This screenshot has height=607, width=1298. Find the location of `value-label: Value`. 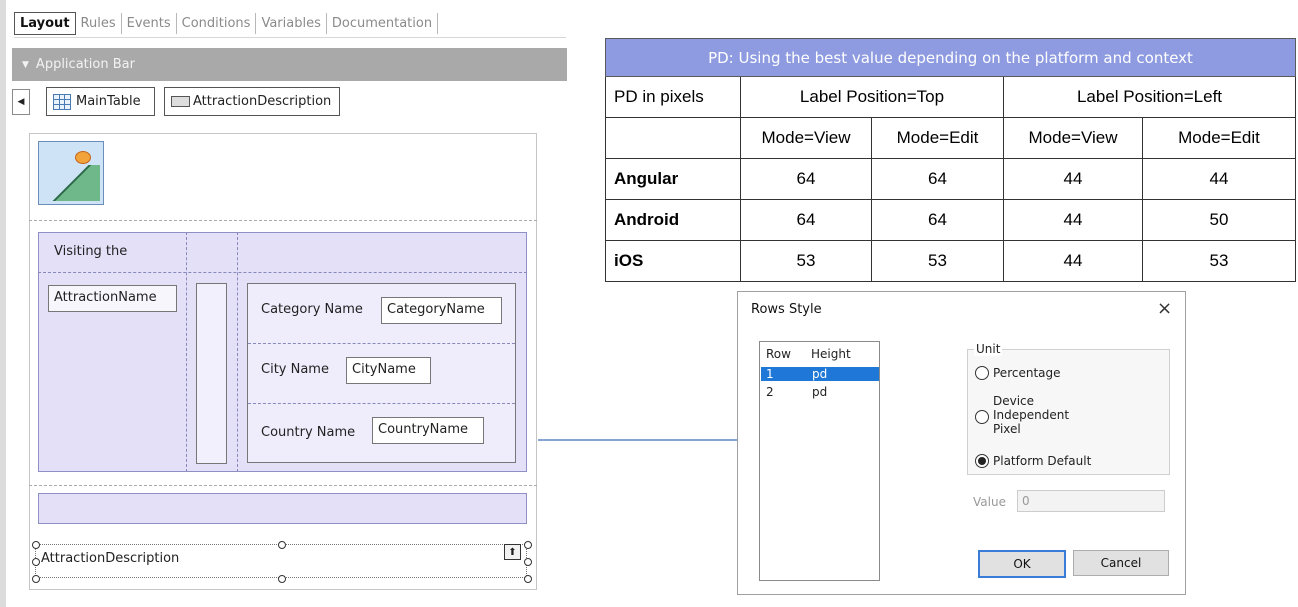

value-label: Value is located at coordinates (989, 502).